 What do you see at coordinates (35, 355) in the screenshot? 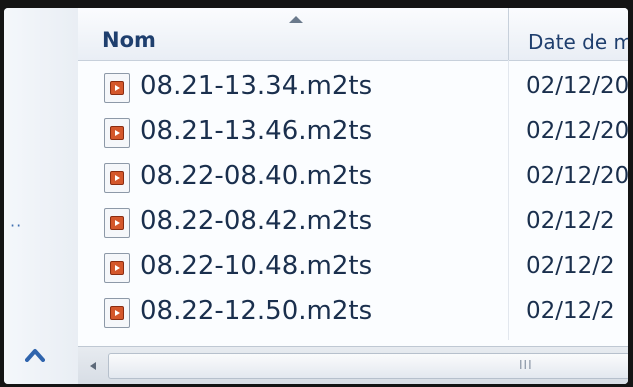
I see `chevron-up-icon` at bounding box center [35, 355].